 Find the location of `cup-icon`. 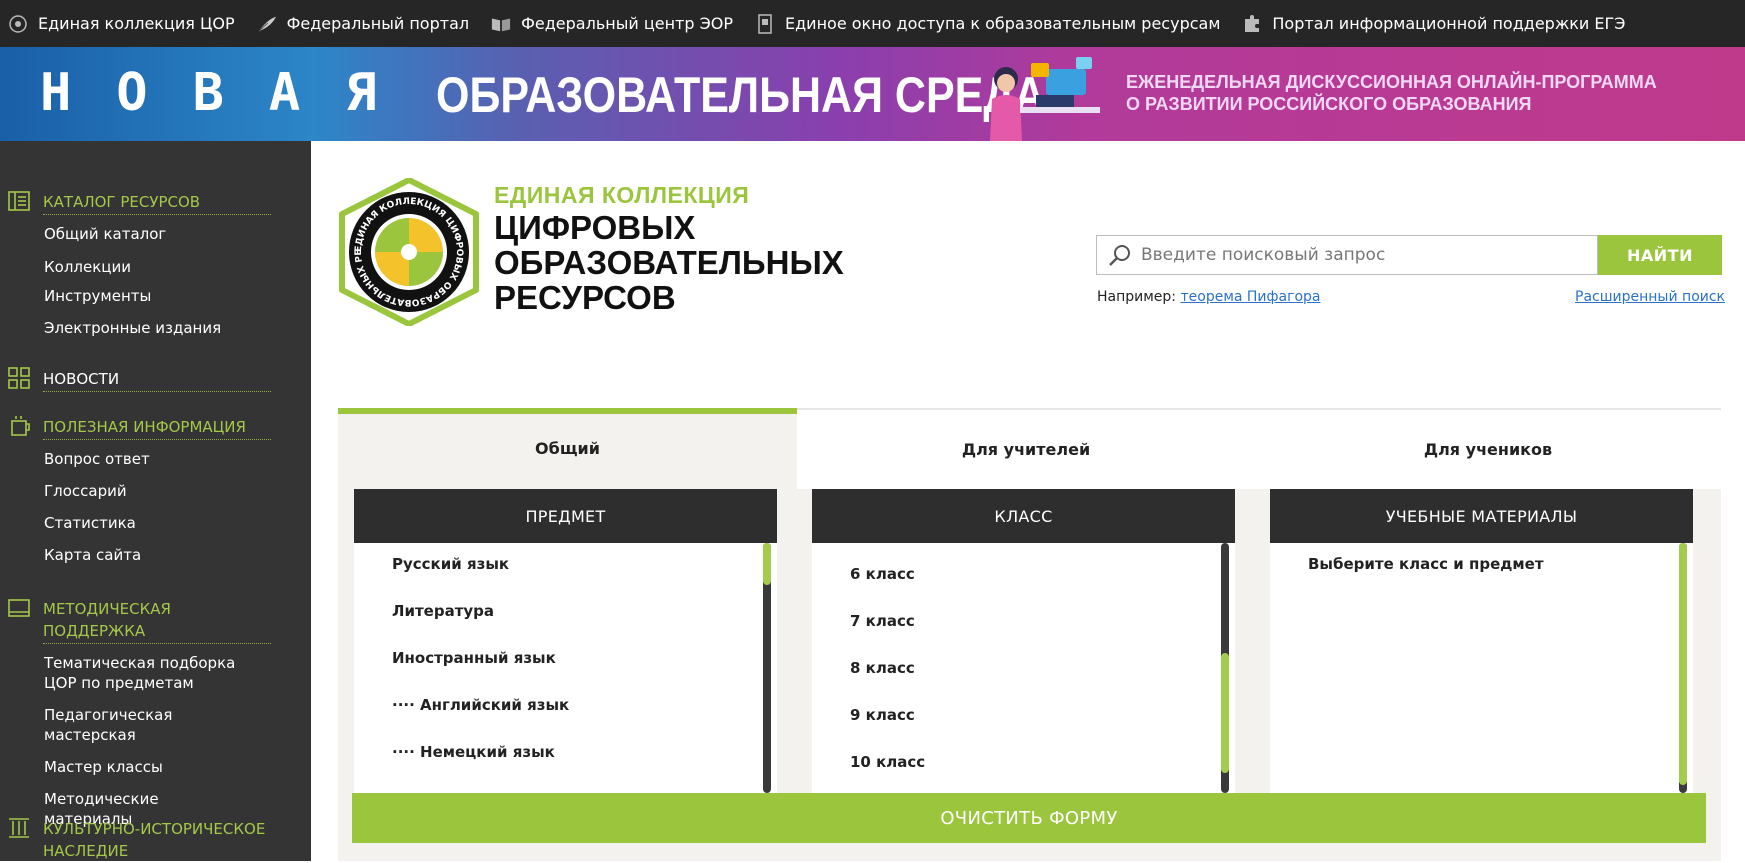

cup-icon is located at coordinates (20, 426).